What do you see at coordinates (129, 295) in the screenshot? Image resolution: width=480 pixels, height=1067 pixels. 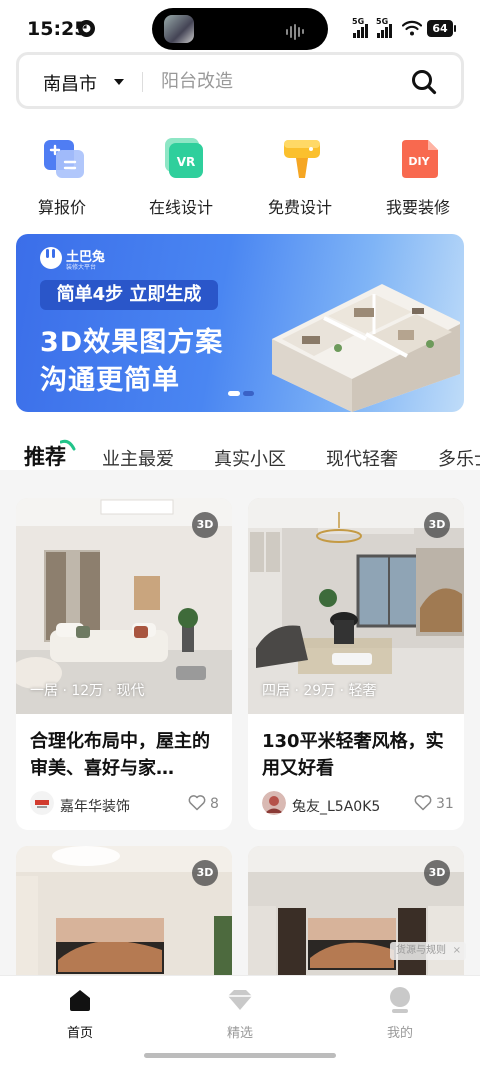 I see `banner-tag: 简单4步 立即生成` at bounding box center [129, 295].